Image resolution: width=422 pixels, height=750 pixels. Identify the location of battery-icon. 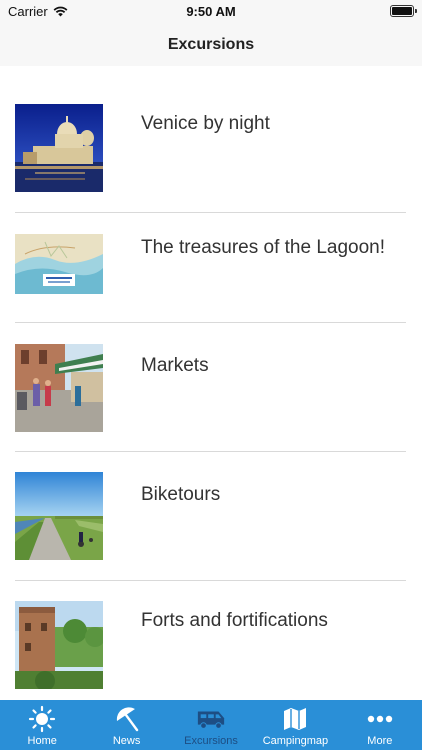
(403, 11).